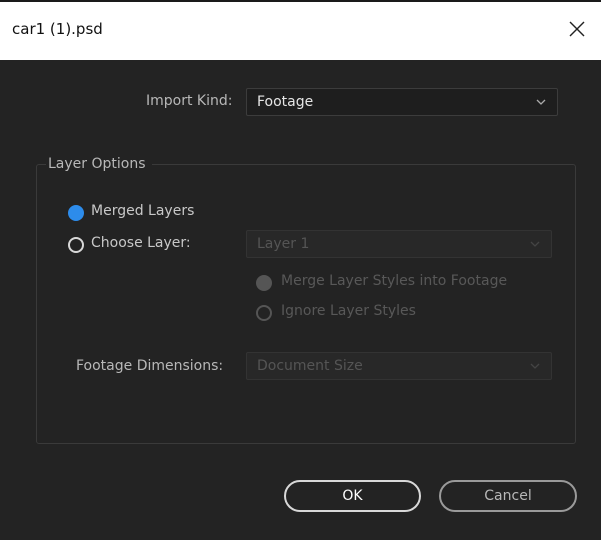 The width and height of the screenshot is (601, 540). I want to click on choose-layer-select: Layer 1, so click(399, 244).